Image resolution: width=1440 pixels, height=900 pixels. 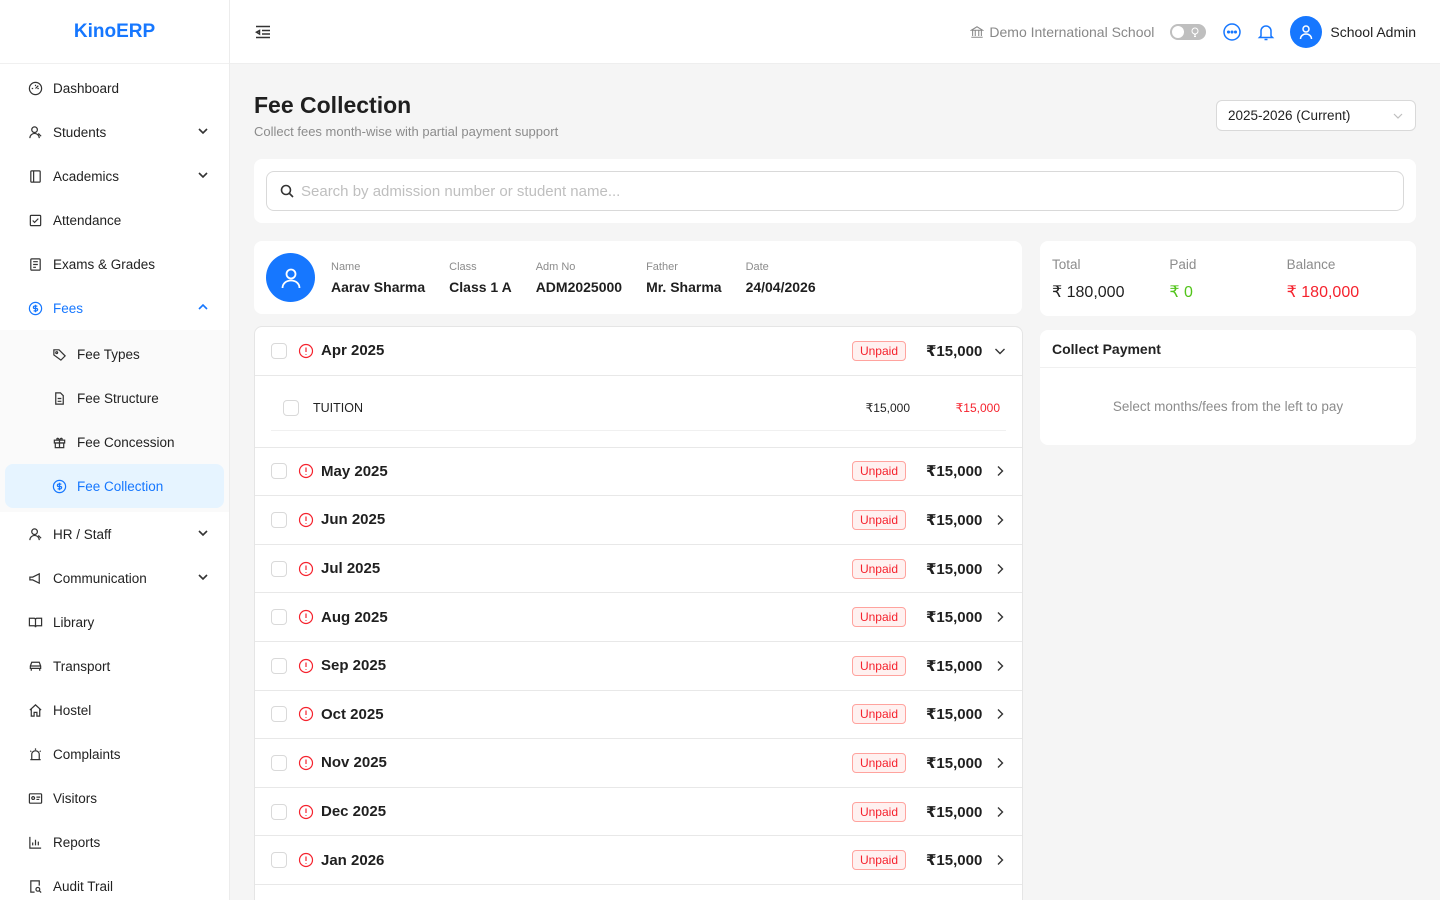 I want to click on search-input, so click(x=846, y=191).